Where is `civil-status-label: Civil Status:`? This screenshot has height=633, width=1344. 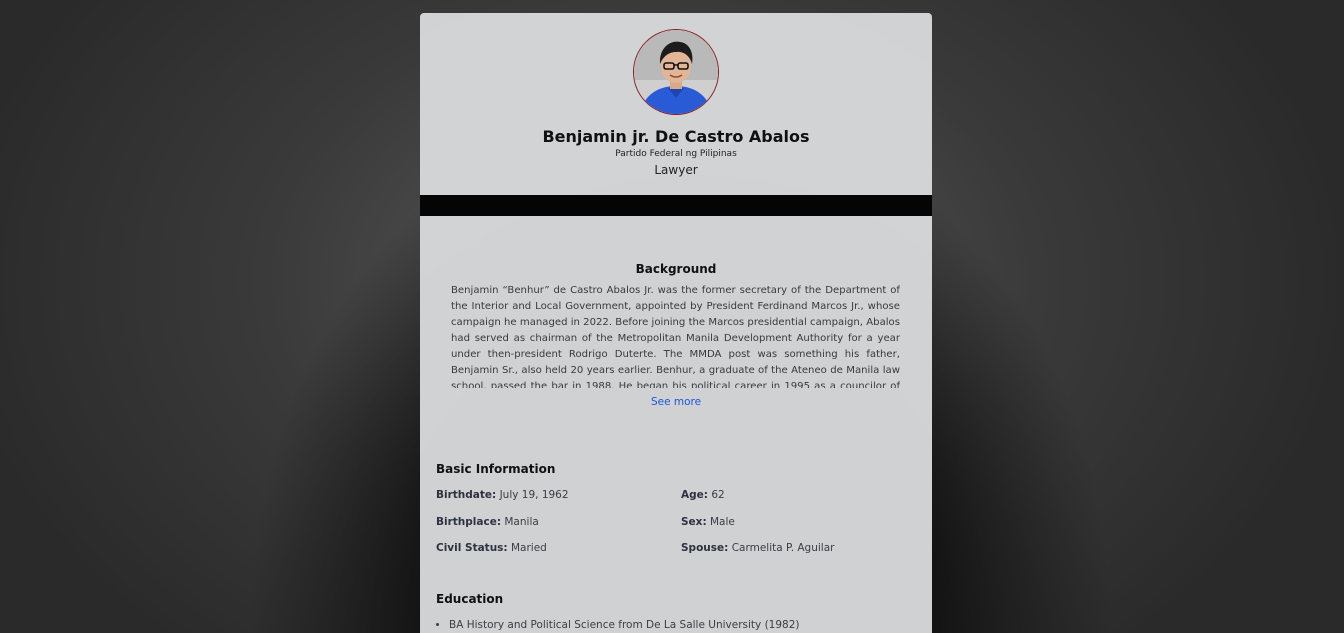 civil-status-label: Civil Status: is located at coordinates (472, 548).